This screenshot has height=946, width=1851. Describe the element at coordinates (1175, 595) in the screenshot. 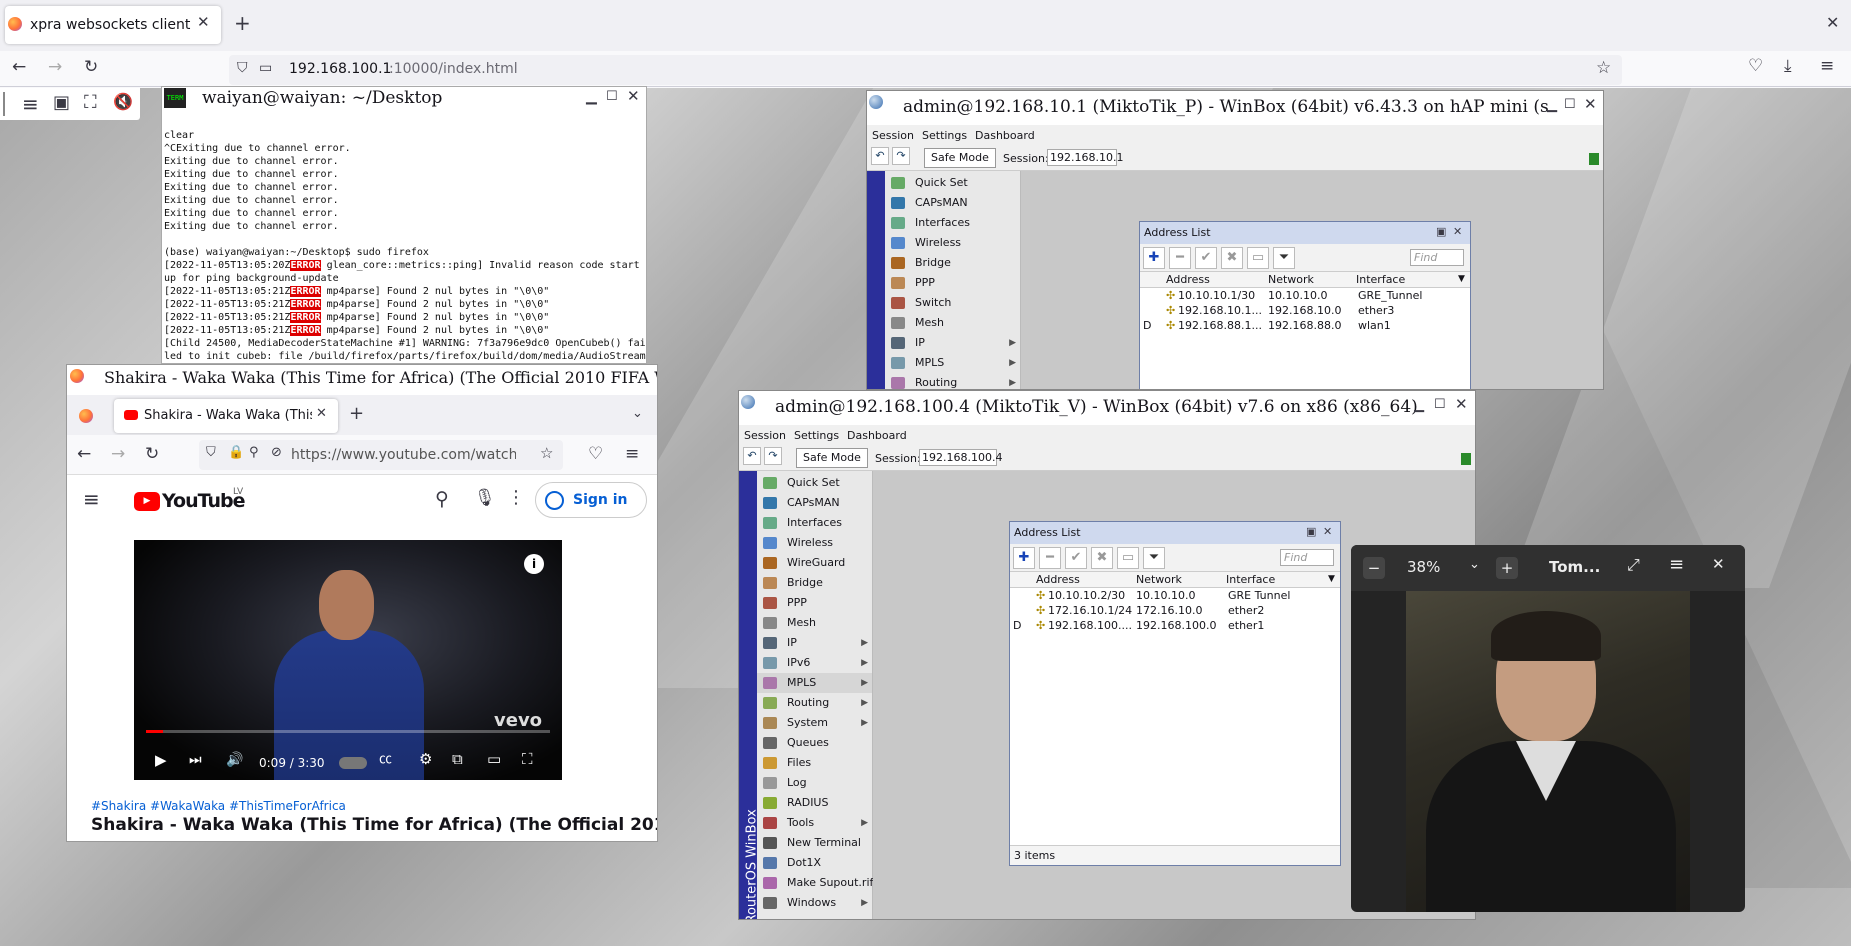

I see `table-row: ✣ 10.10.10.2/30 10.10.10.0 GRE Tunnel` at that location.